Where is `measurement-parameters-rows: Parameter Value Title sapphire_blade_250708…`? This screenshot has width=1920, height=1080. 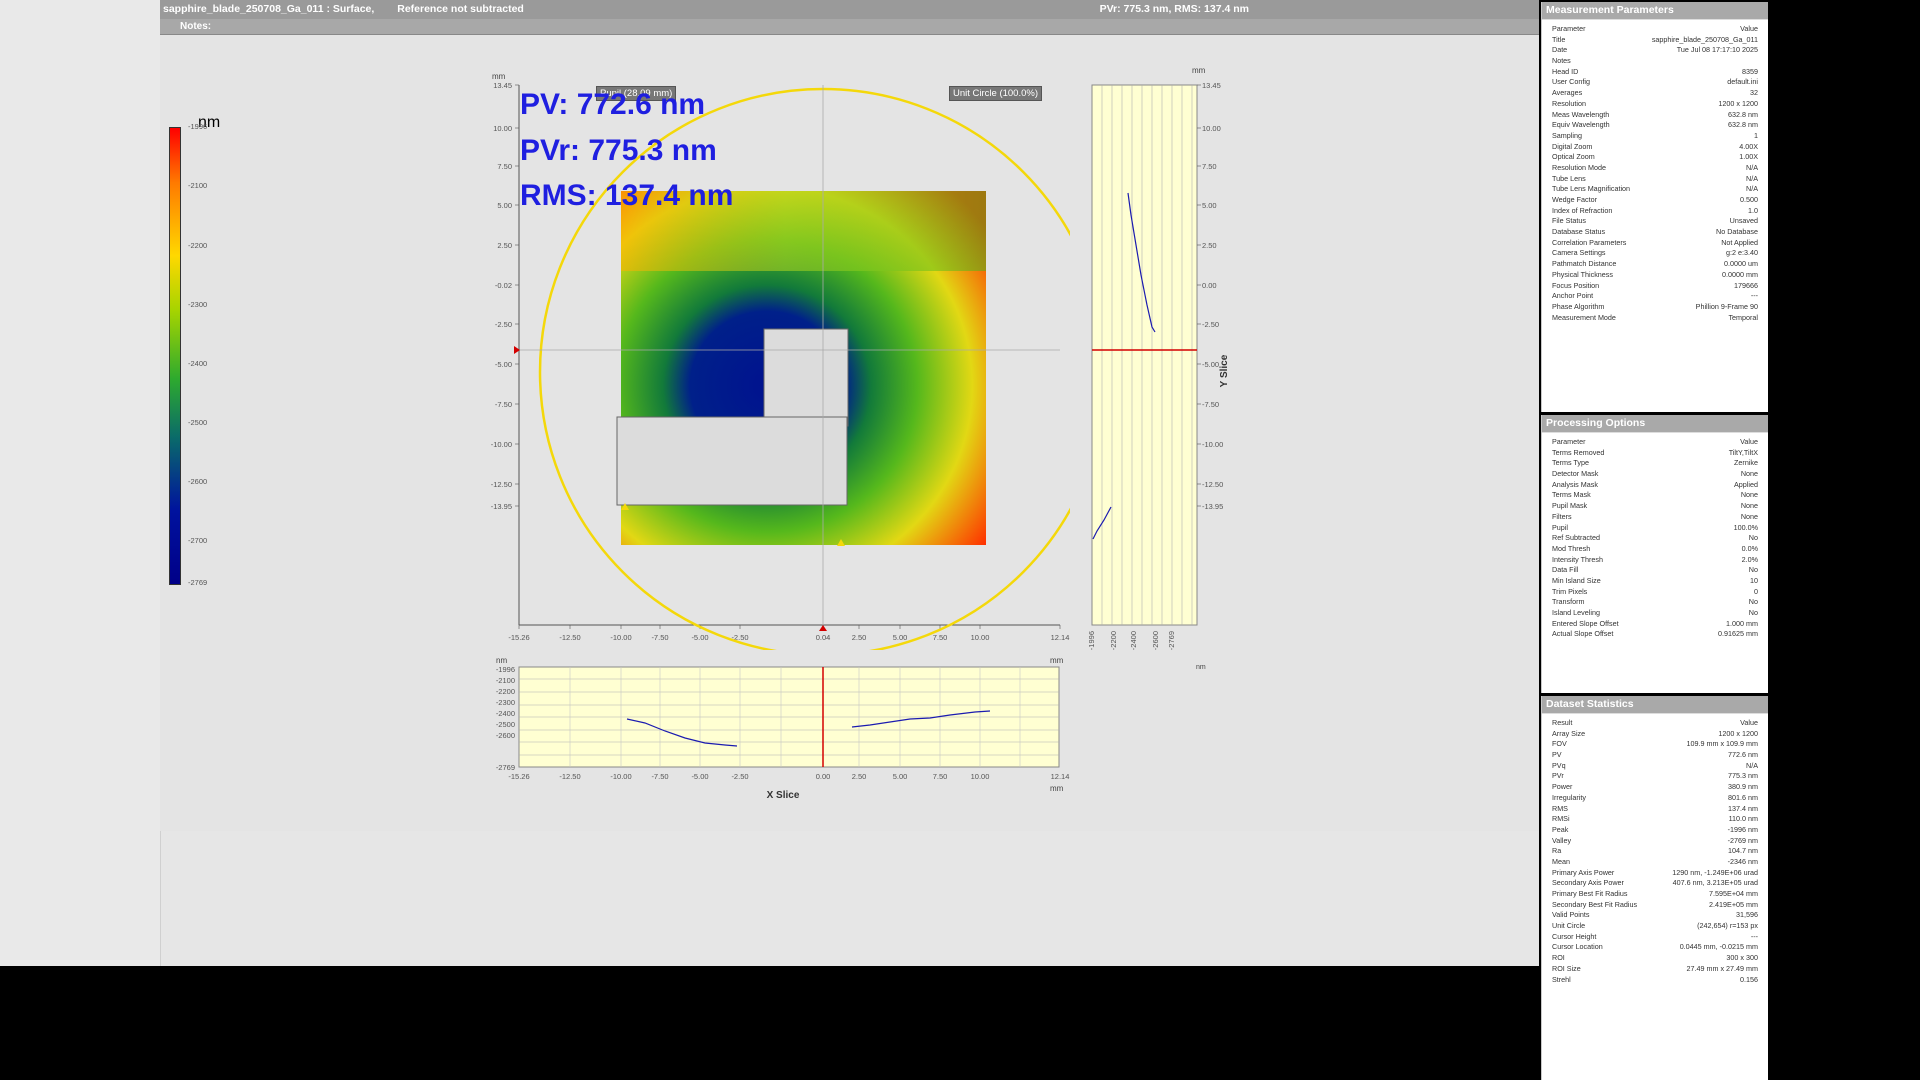
measurement-parameters-rows: Parameter Value Title sapphire_blade_250708… is located at coordinates (1655, 171).